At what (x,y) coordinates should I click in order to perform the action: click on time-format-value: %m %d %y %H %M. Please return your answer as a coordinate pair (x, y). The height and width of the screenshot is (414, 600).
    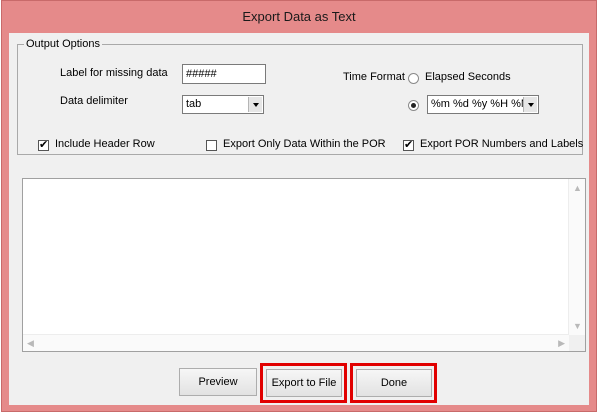
    Looking at the image, I should click on (481, 104).